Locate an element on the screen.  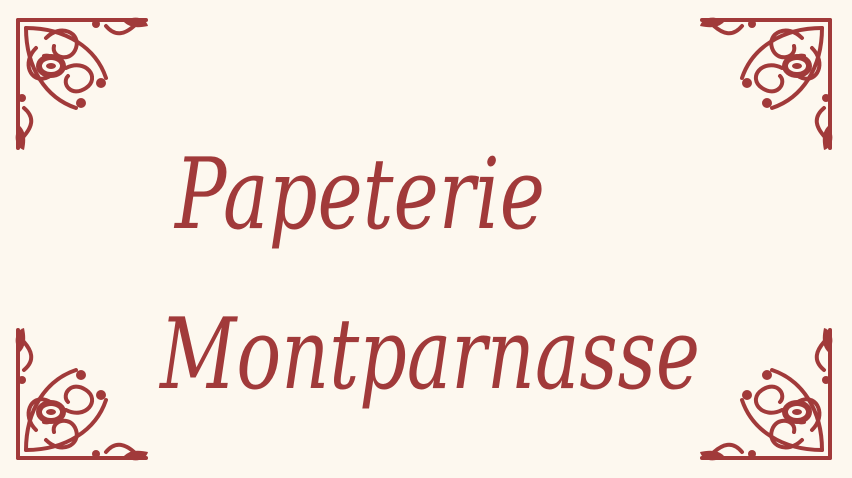
sign-title-line-1: Papeterie is located at coordinates (359, 195).